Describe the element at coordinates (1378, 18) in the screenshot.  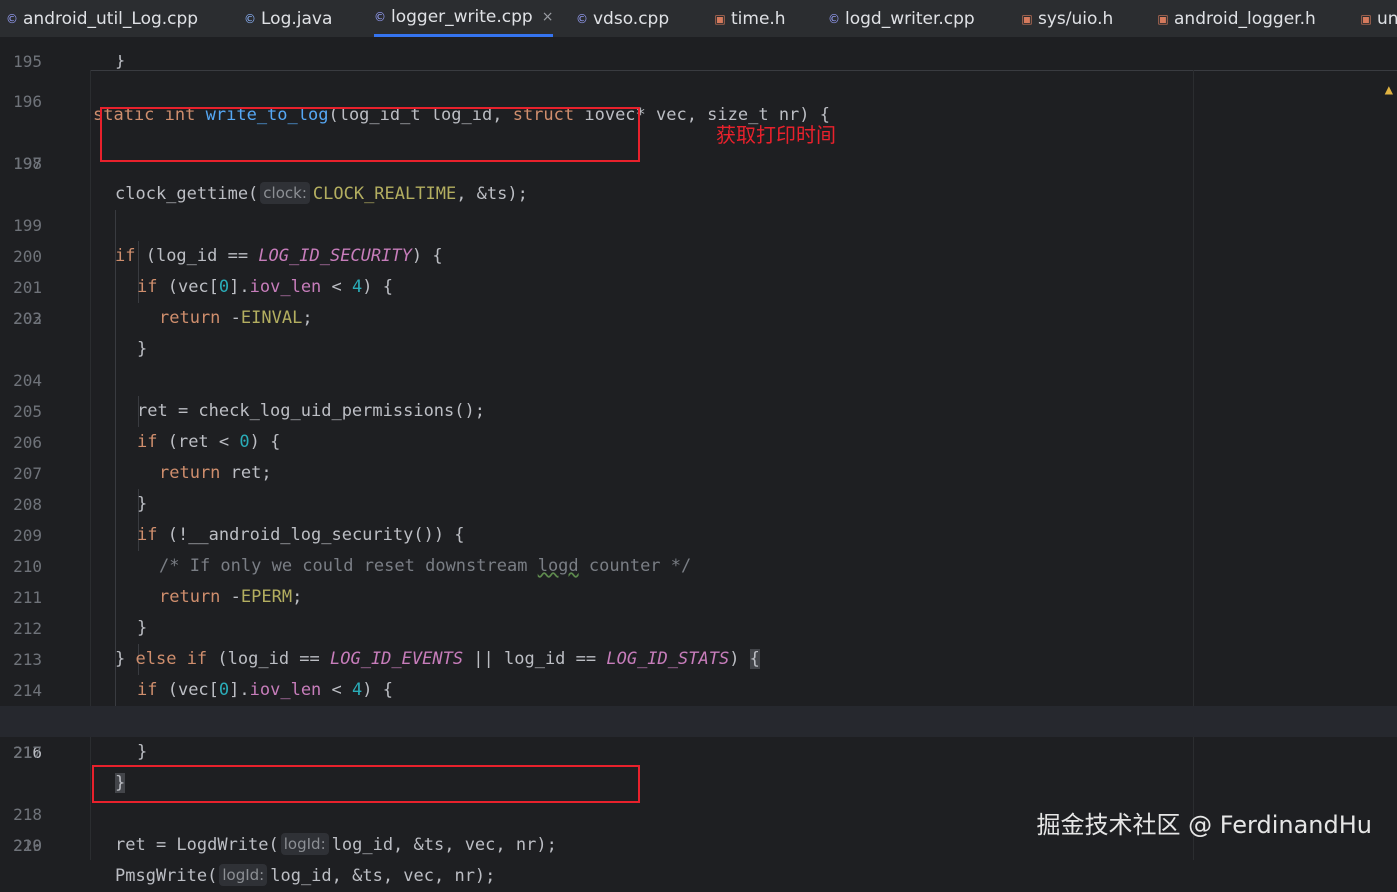
I see `tab-truncated: ▣ un` at that location.